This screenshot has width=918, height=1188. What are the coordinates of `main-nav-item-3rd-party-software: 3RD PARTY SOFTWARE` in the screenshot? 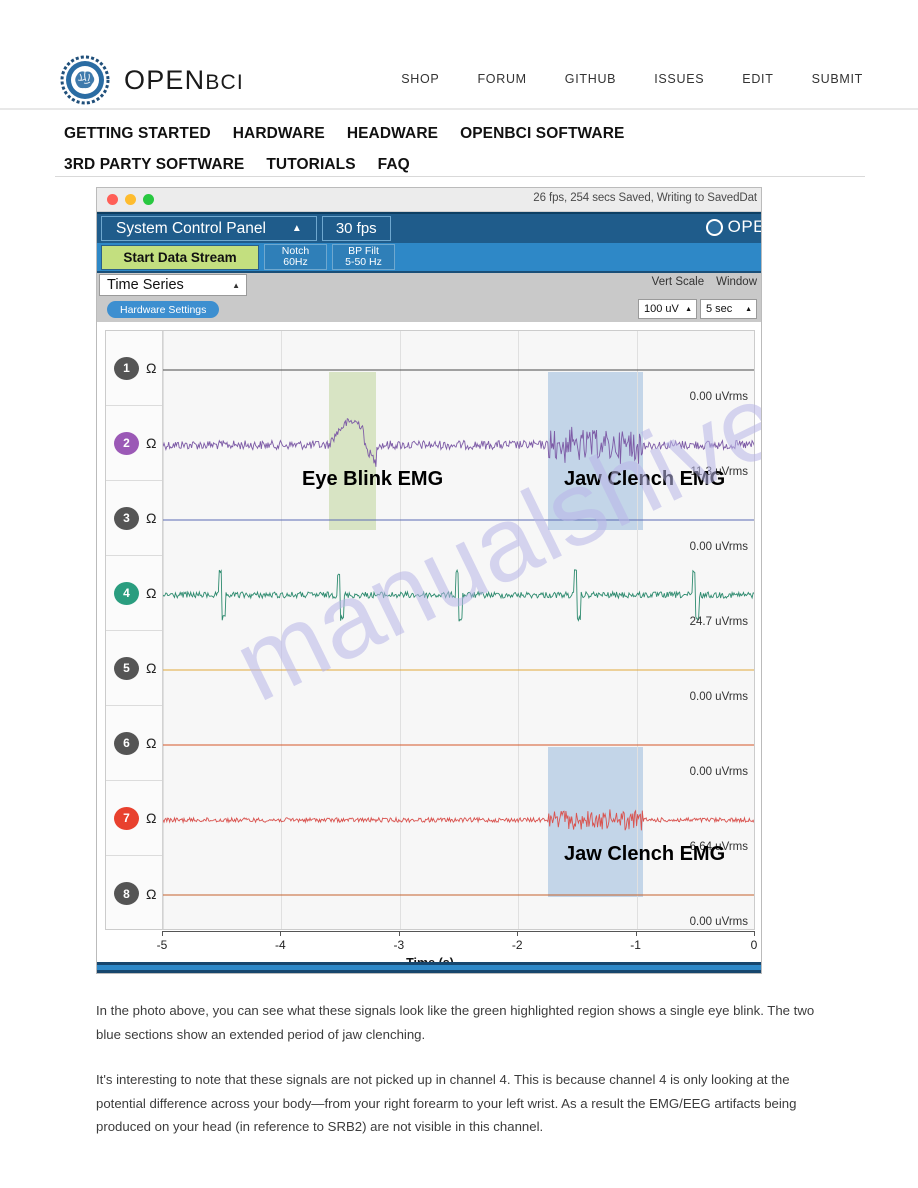 It's located at (154, 164).